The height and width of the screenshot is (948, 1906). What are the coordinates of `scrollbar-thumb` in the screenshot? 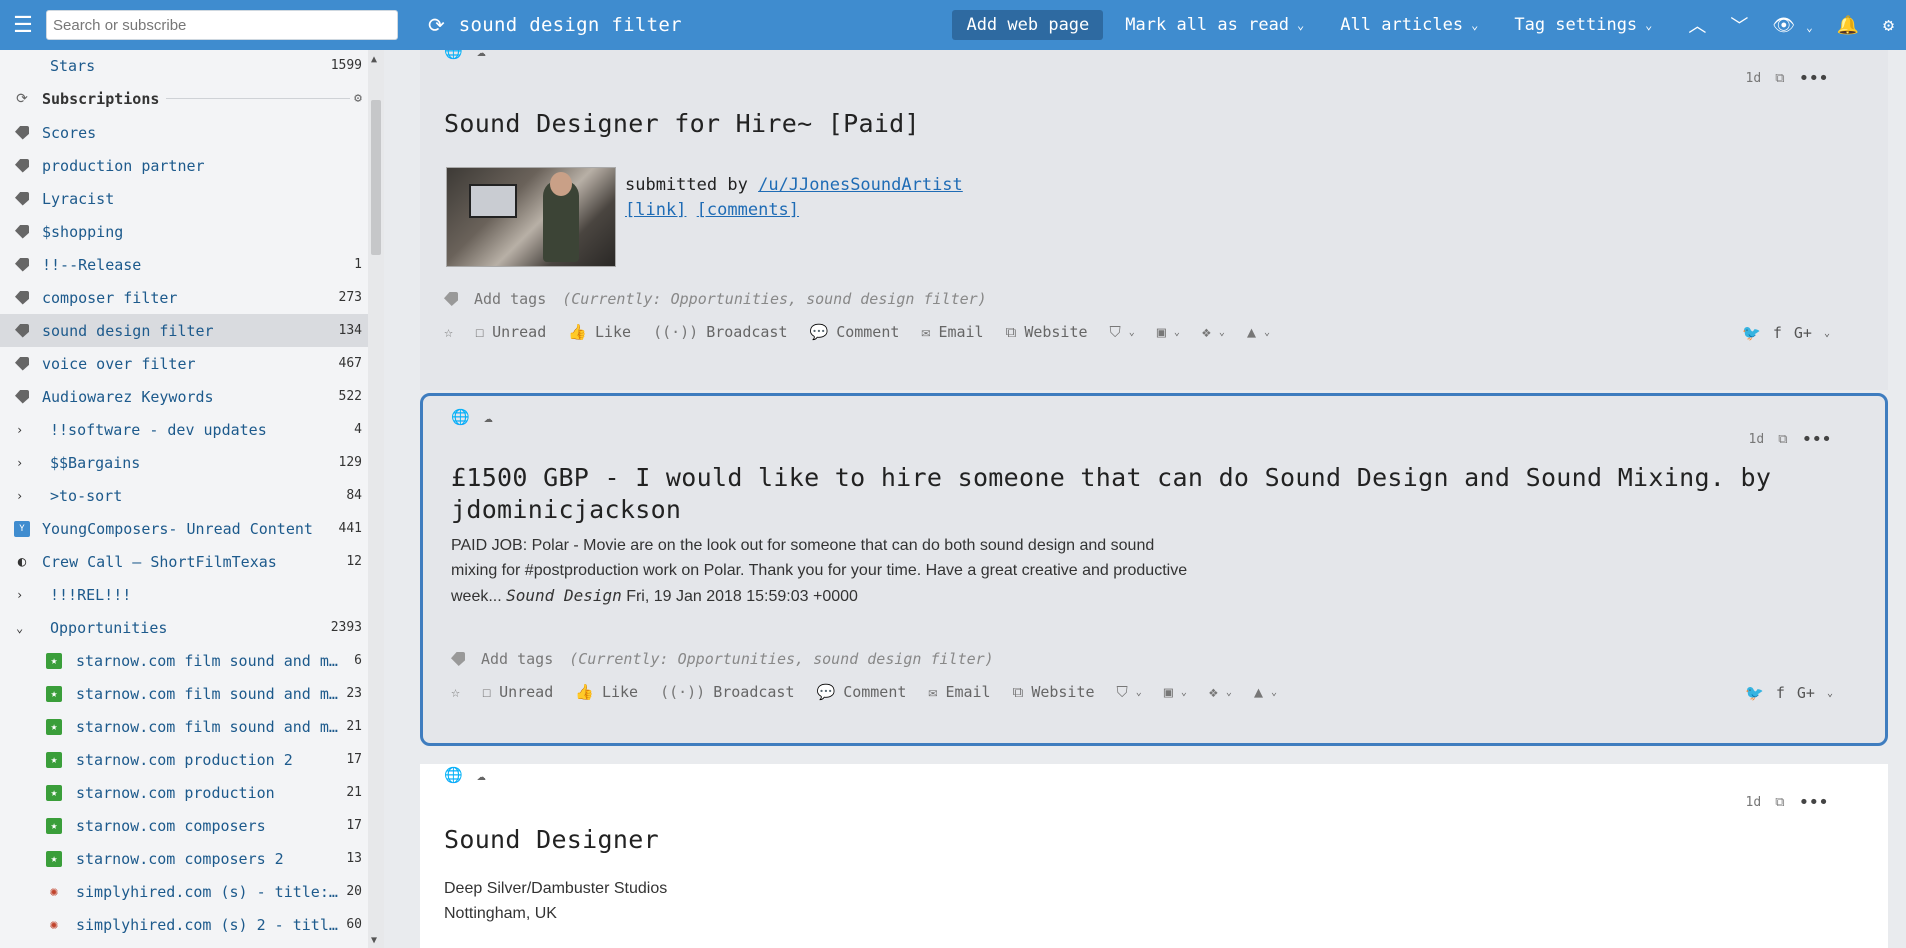 It's located at (376, 177).